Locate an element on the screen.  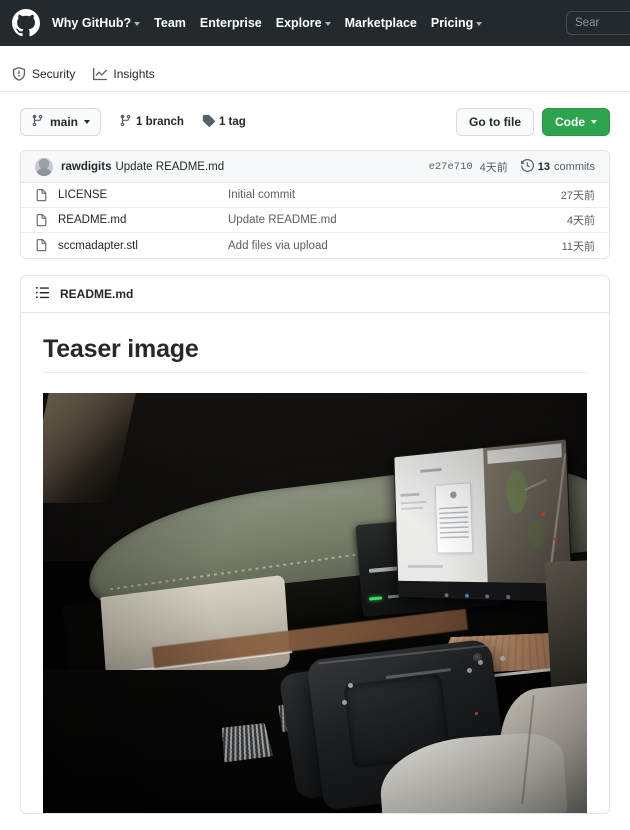
file-name: sccmadapter.stl is located at coordinates (143, 246).